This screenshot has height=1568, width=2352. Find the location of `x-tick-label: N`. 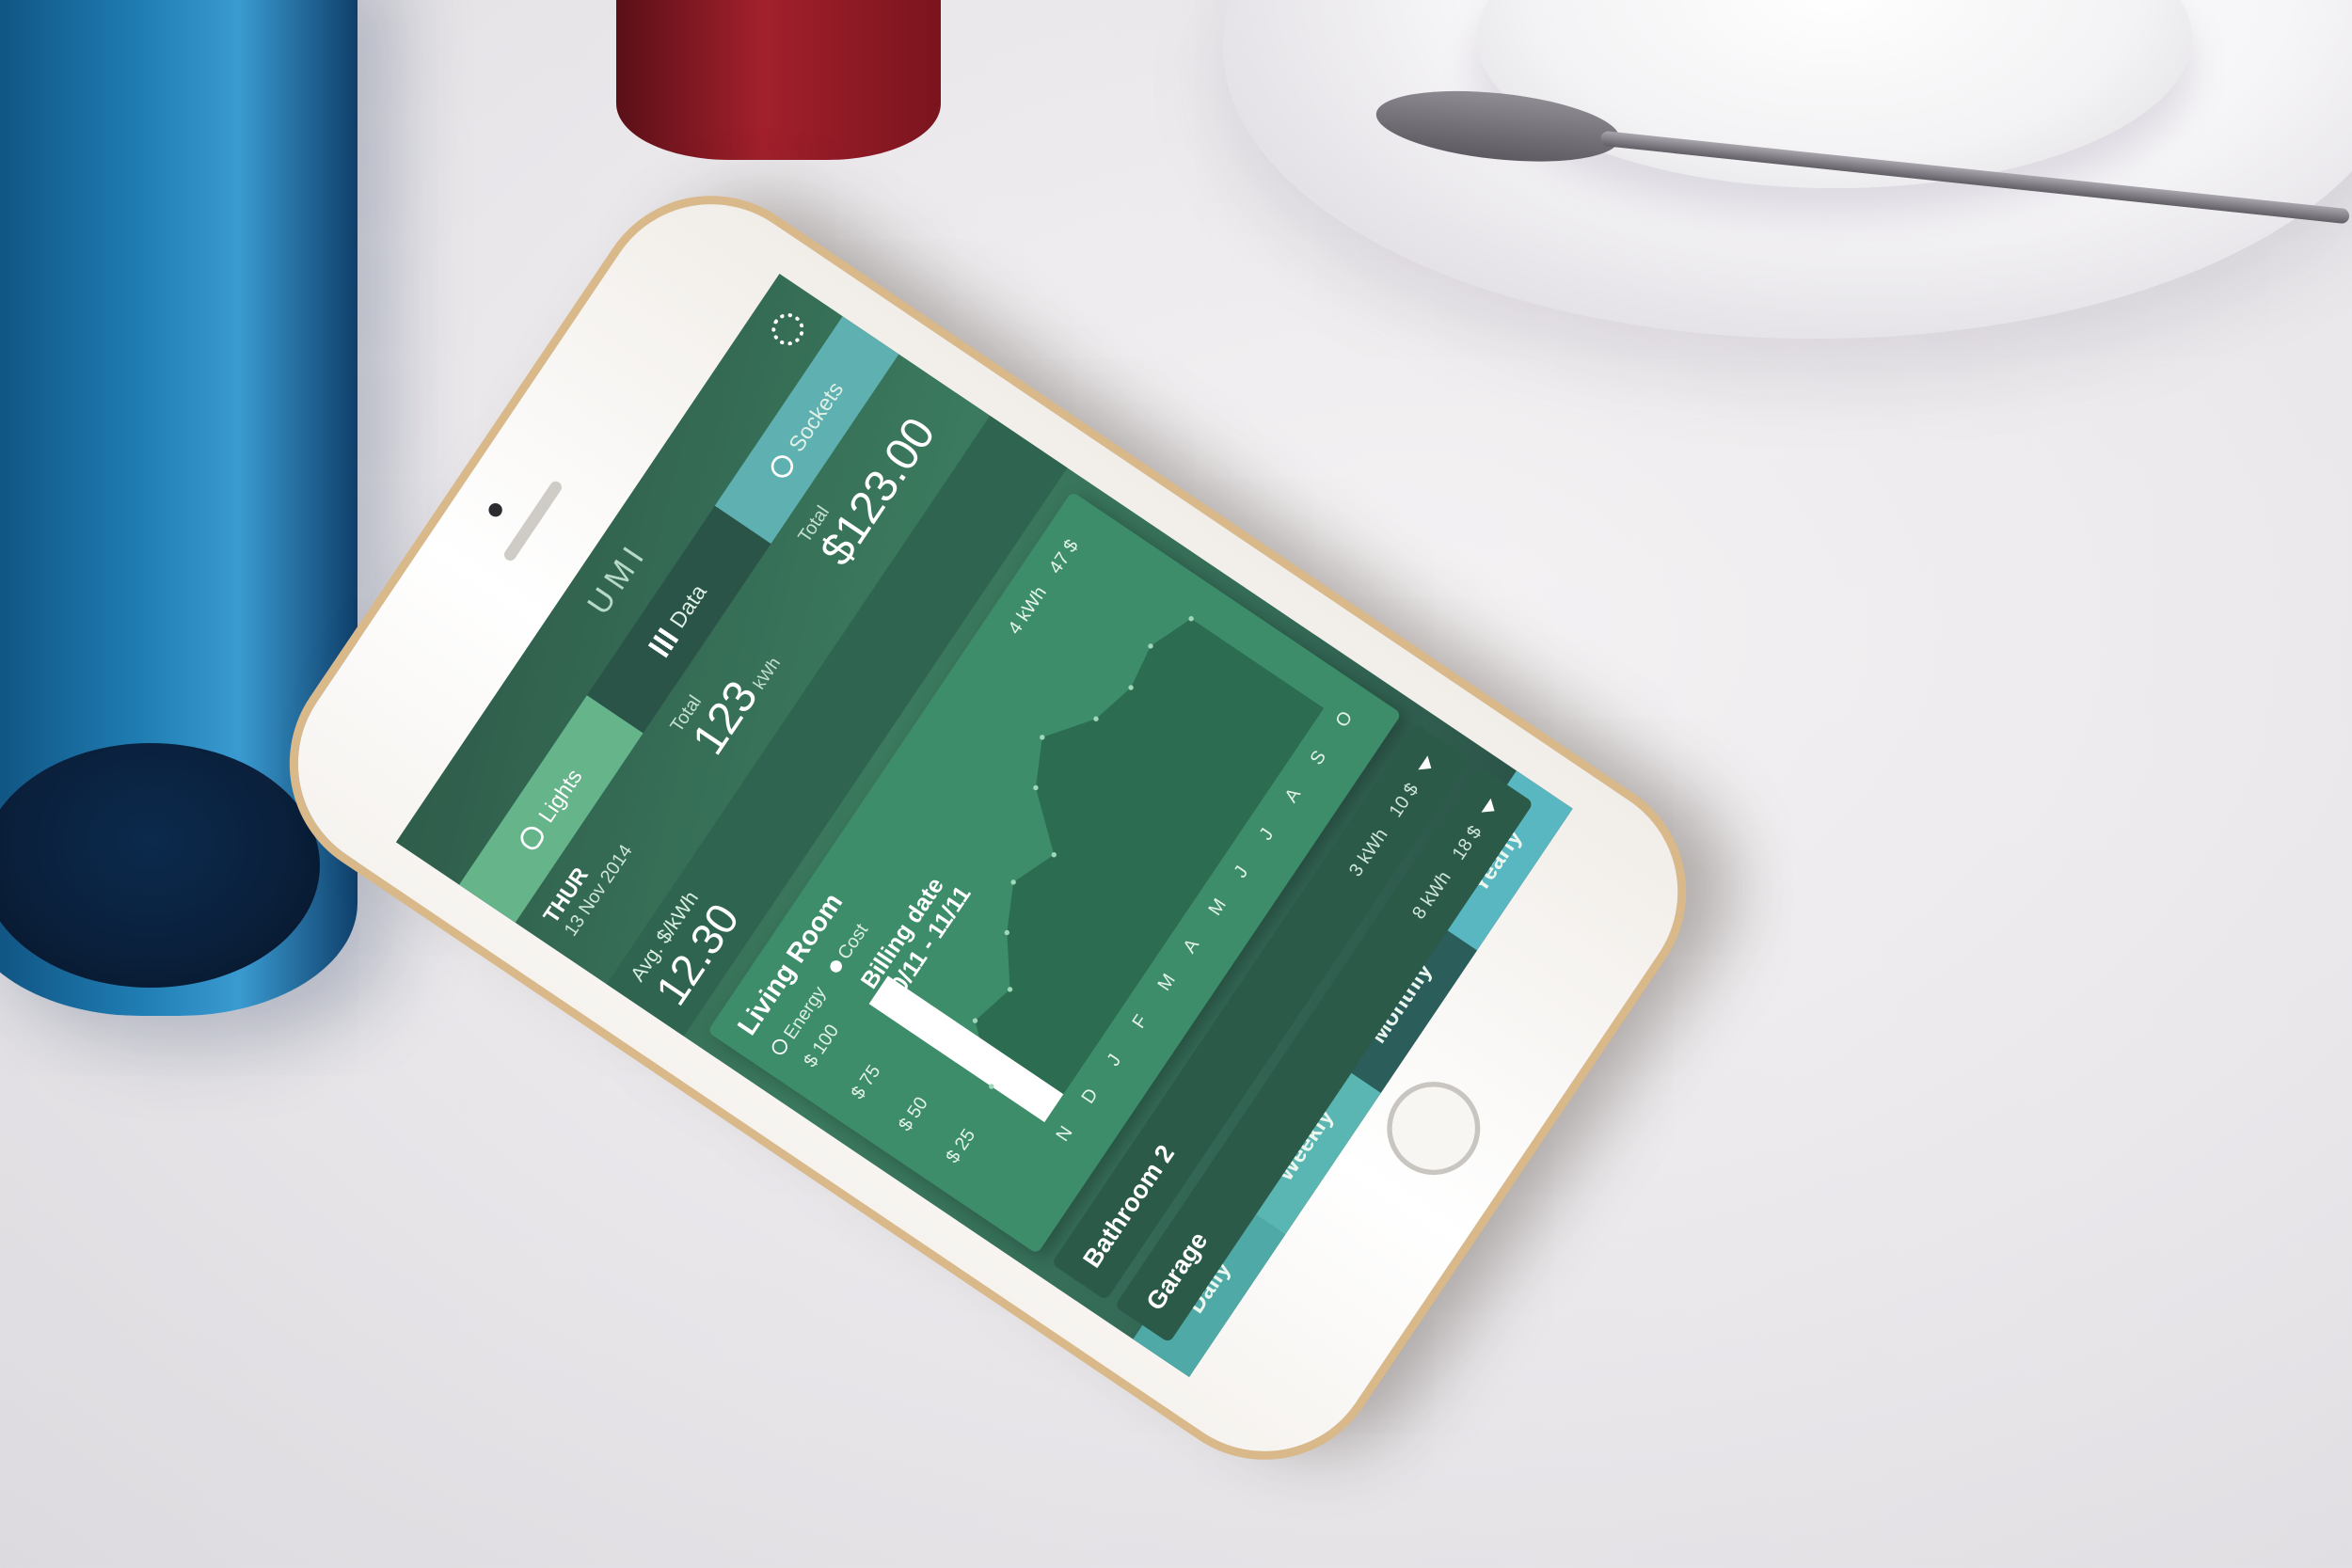

x-tick-label: N is located at coordinates (1064, 1133).